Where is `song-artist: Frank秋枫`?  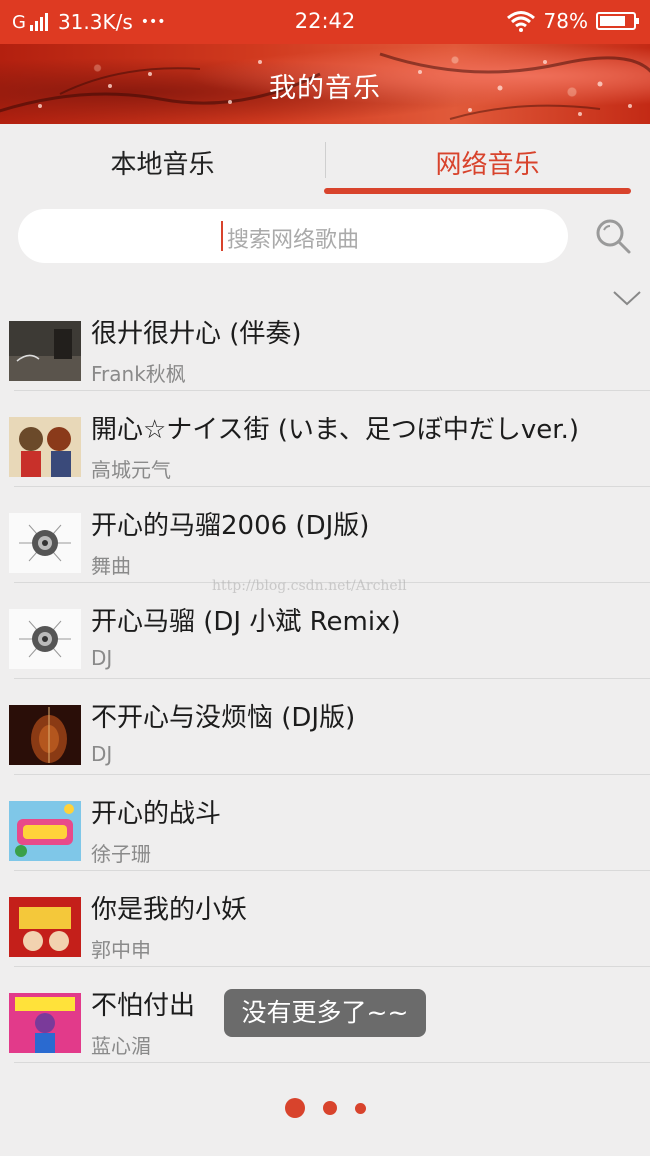 song-artist: Frank秋枫 is located at coordinates (138, 374).